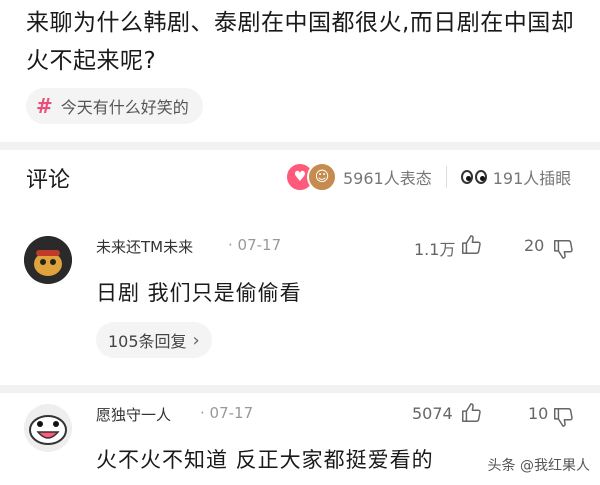 This screenshot has height=485, width=600. I want to click on topic-chip: # 今天有什么好笑的, so click(114, 106).